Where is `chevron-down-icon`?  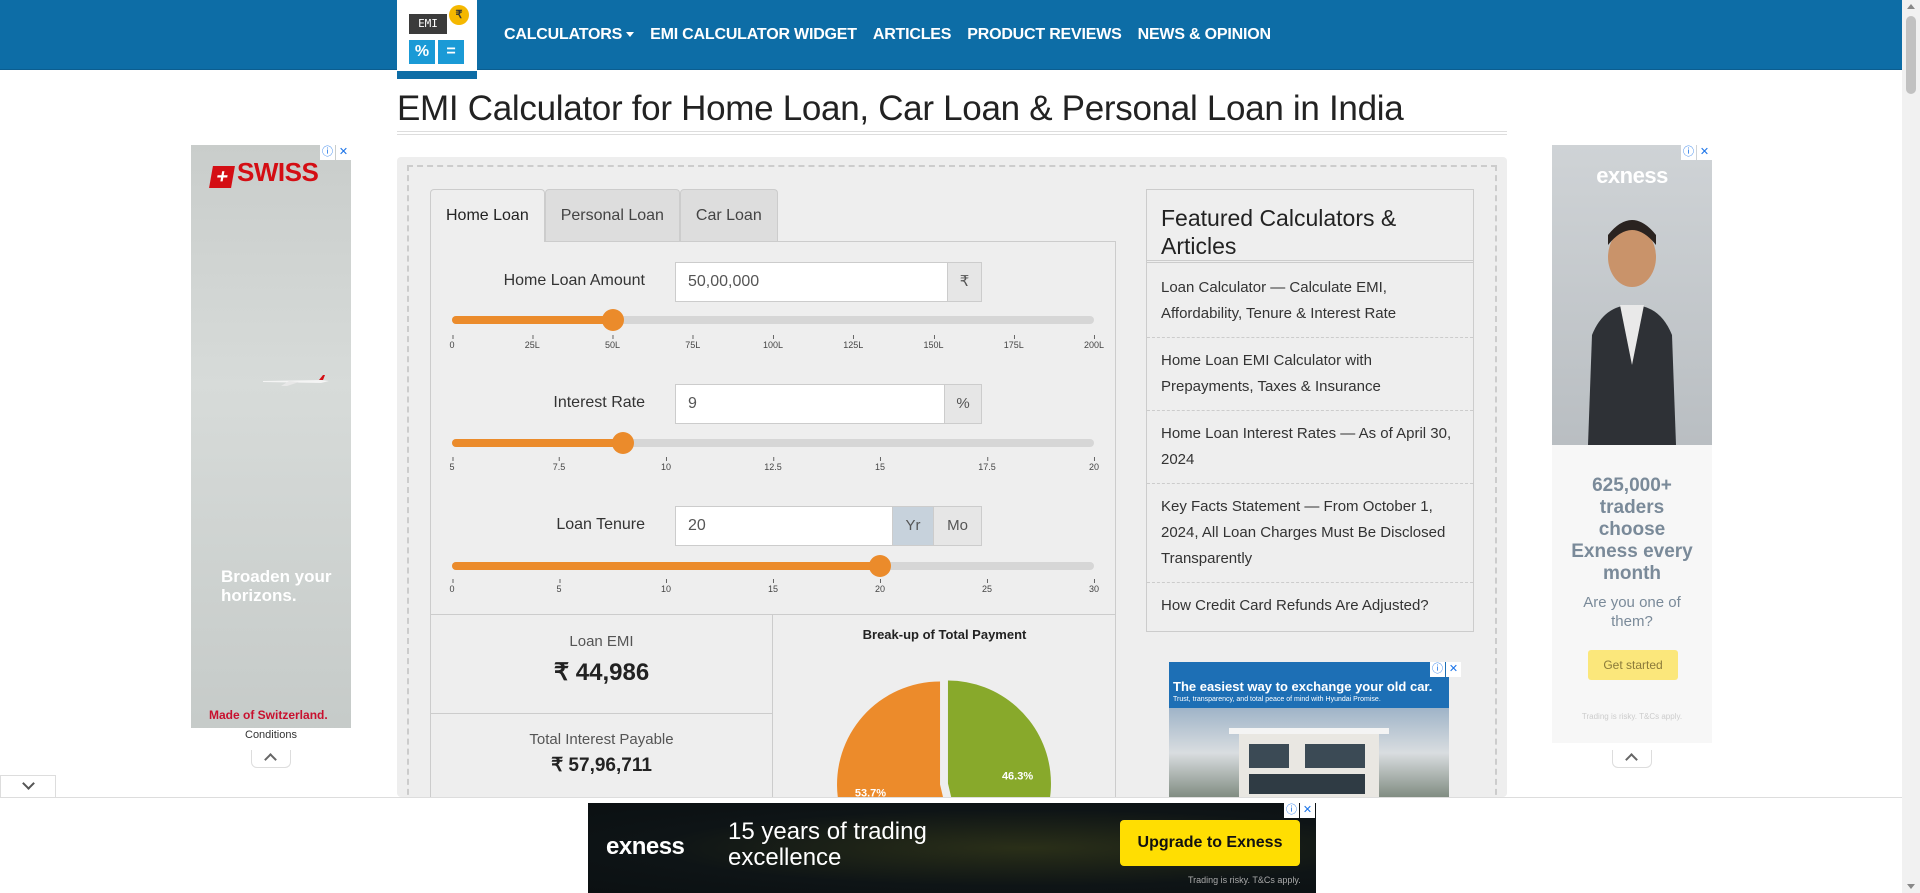 chevron-down-icon is located at coordinates (630, 35).